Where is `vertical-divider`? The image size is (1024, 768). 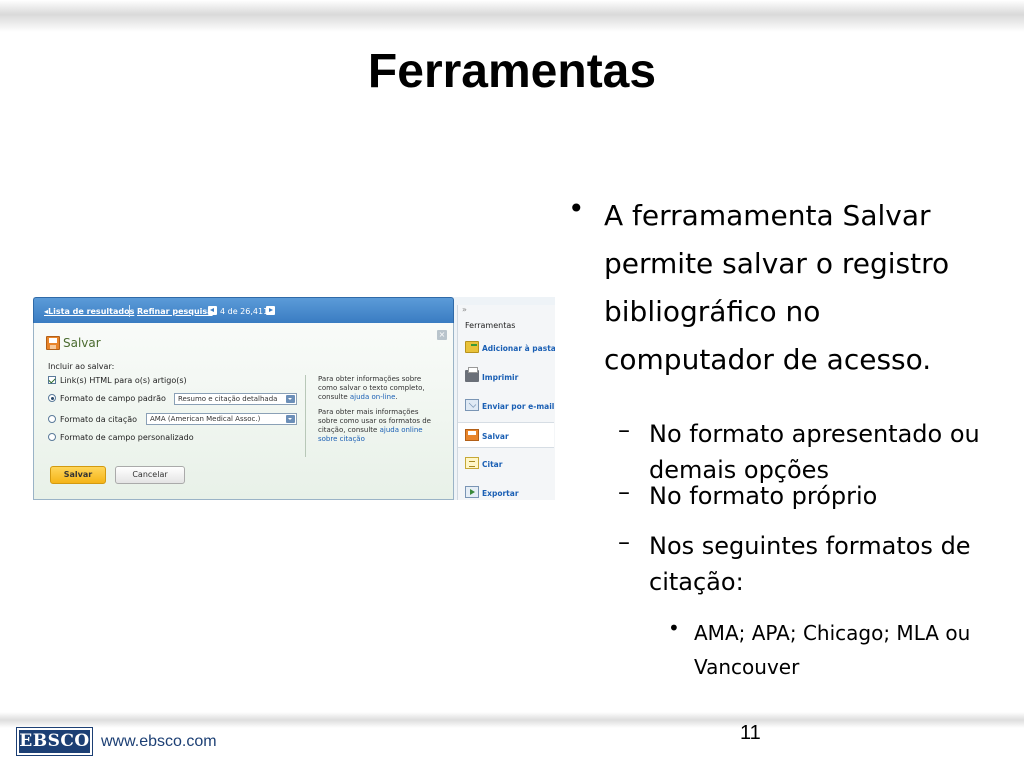 vertical-divider is located at coordinates (305, 416).